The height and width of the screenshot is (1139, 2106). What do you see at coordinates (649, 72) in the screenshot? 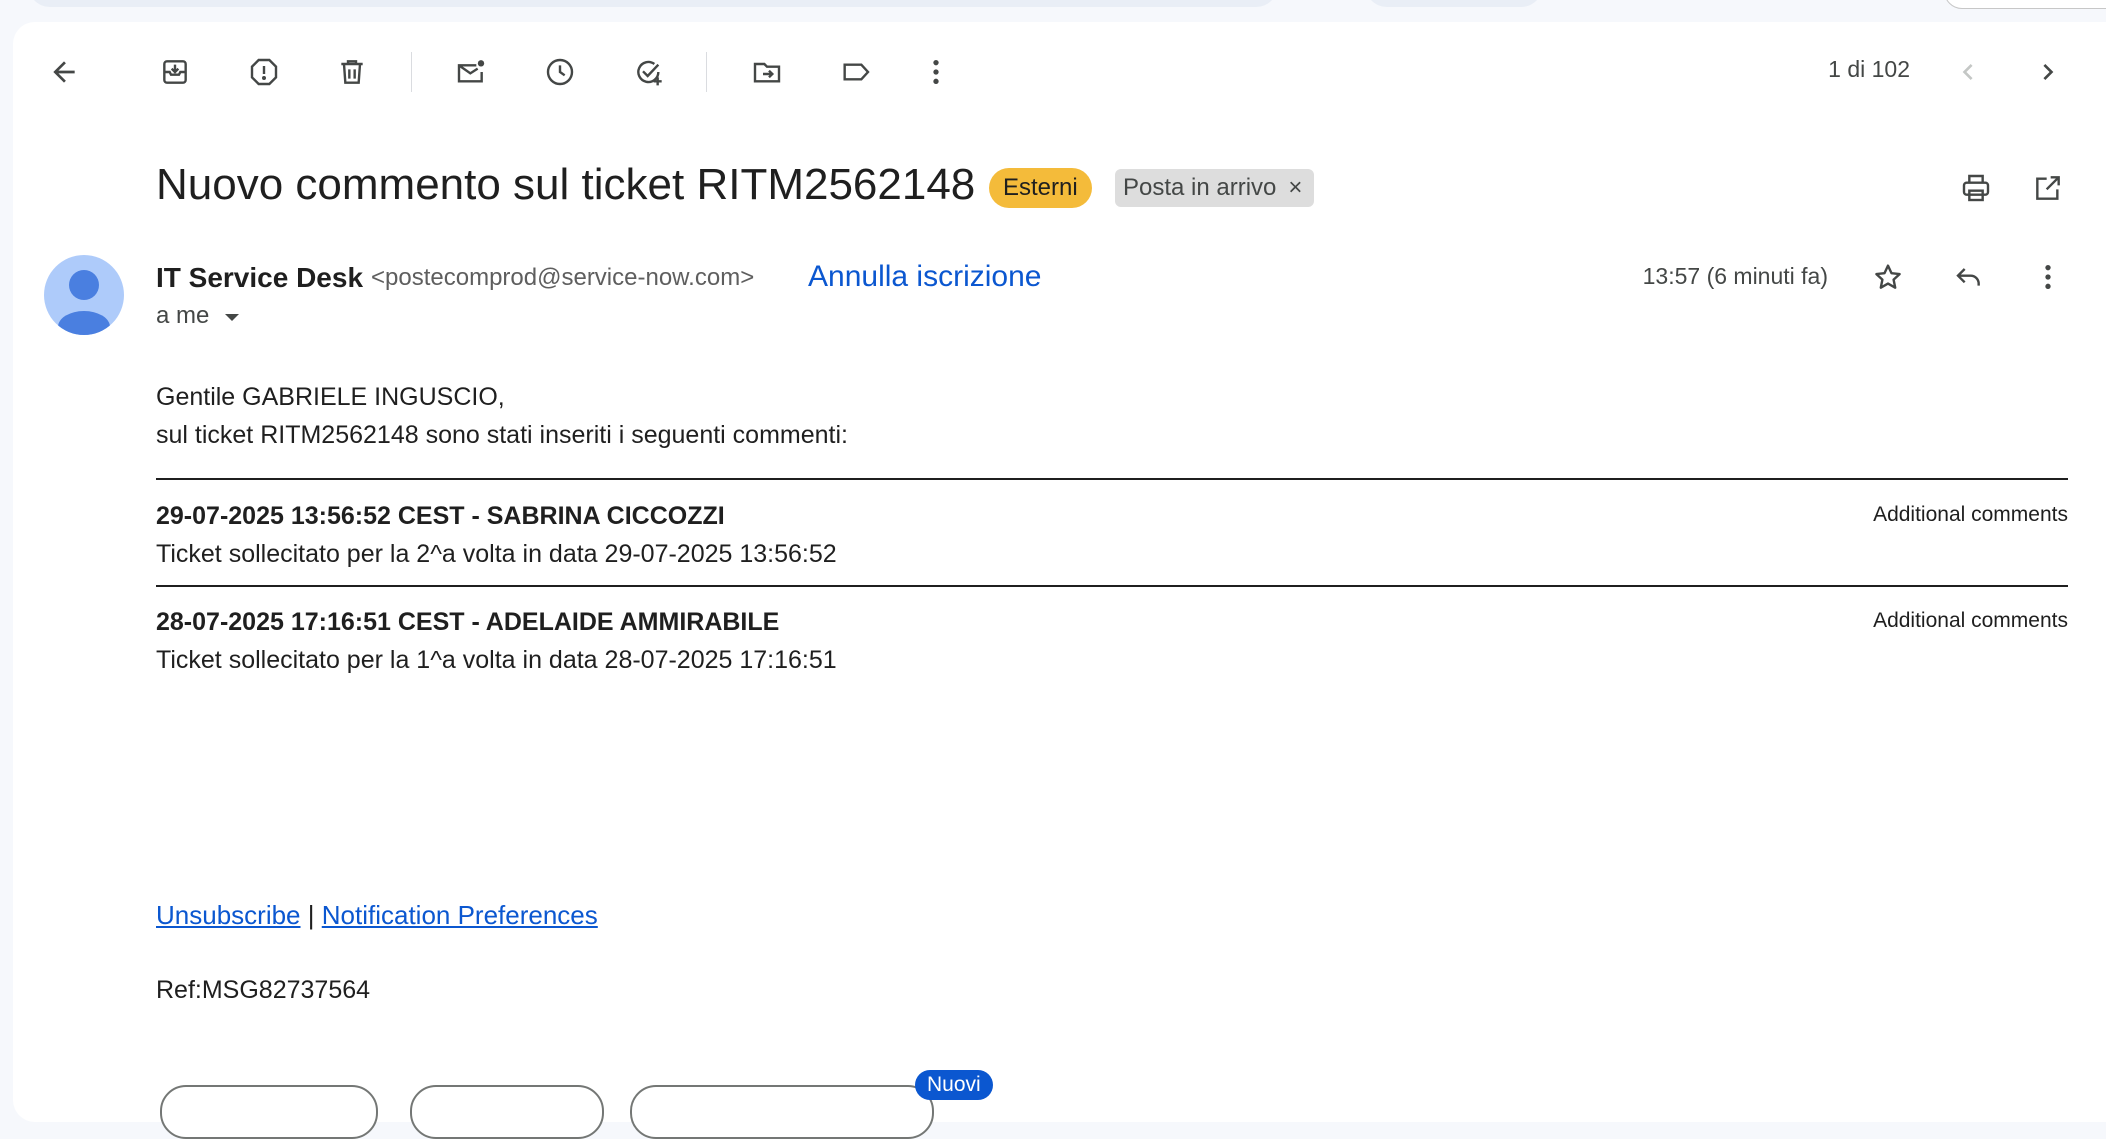
I see `add-task-icon` at bounding box center [649, 72].